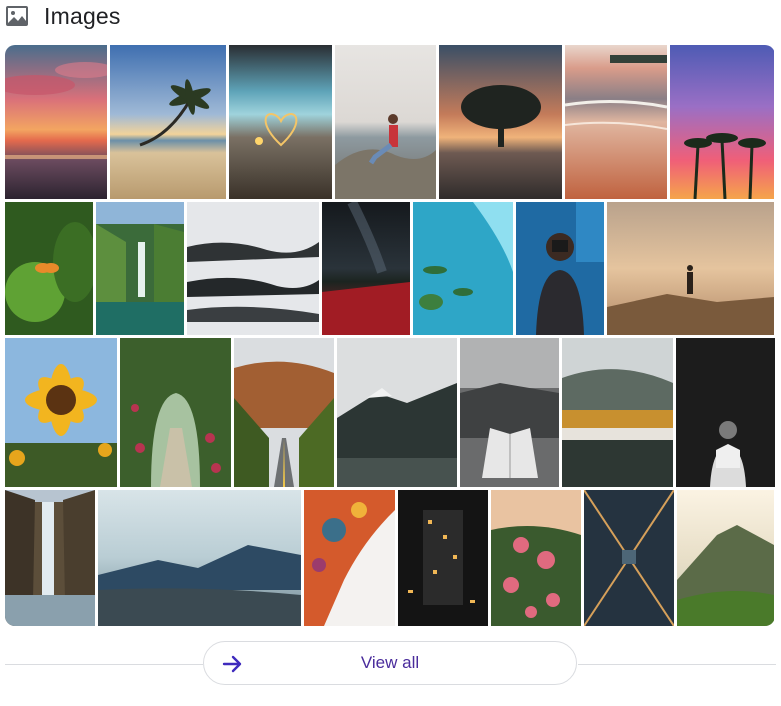  What do you see at coordinates (140, 268) in the screenshot?
I see `image-waterfall-green-lake` at bounding box center [140, 268].